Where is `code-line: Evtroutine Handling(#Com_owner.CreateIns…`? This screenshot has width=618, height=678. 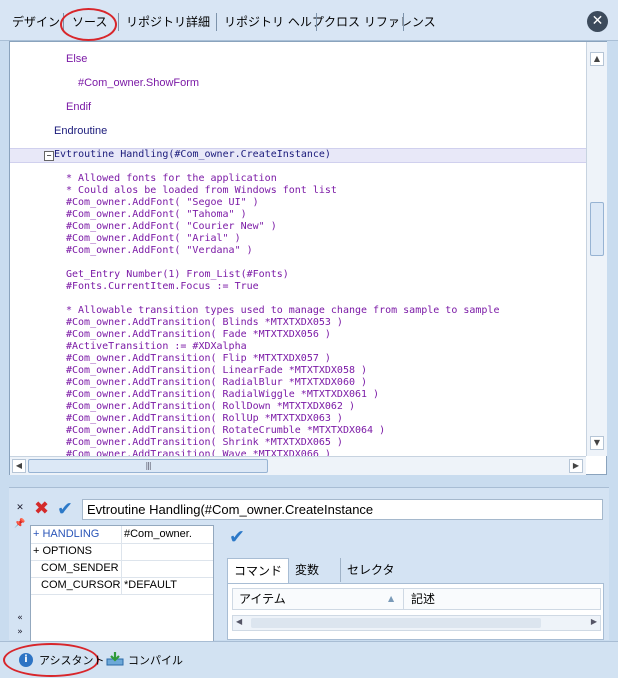 code-line: Evtroutine Handling(#Com_owner.CreateIns… is located at coordinates (192, 155).